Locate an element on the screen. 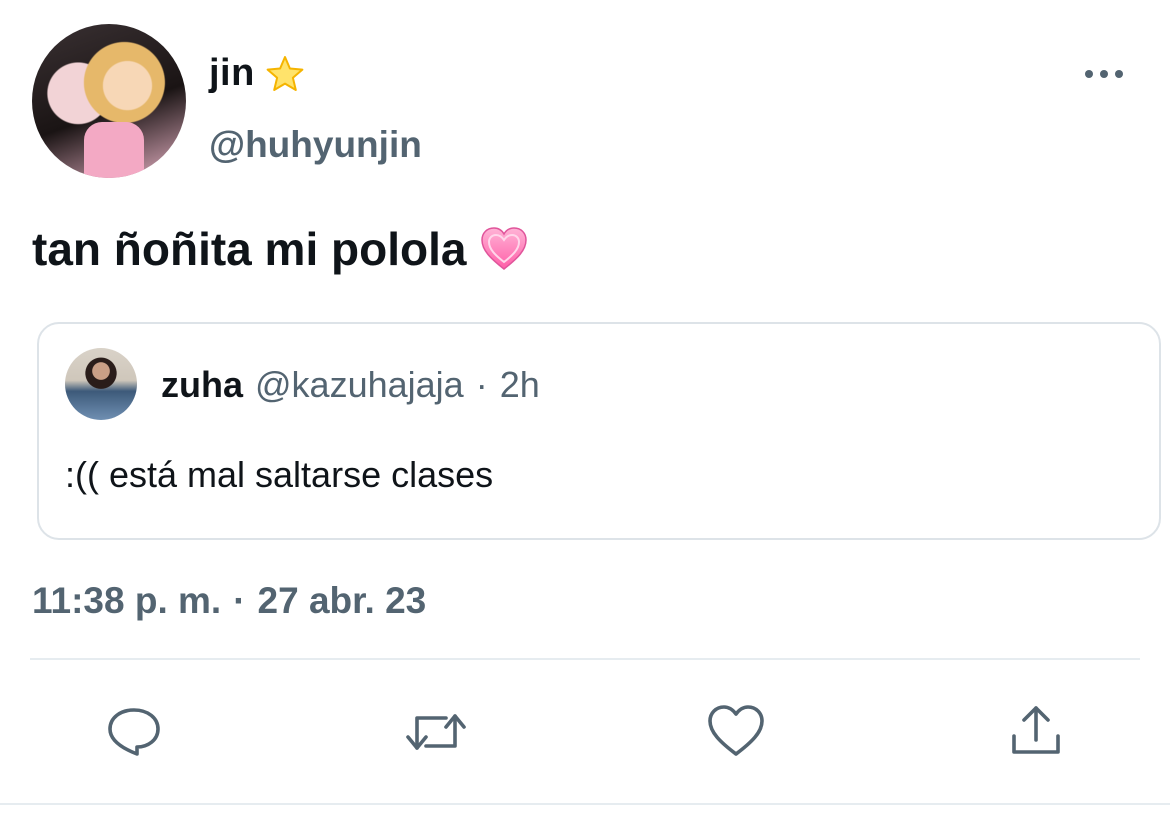 The image size is (1170, 822). quoted-time: 2h is located at coordinates (519, 384).